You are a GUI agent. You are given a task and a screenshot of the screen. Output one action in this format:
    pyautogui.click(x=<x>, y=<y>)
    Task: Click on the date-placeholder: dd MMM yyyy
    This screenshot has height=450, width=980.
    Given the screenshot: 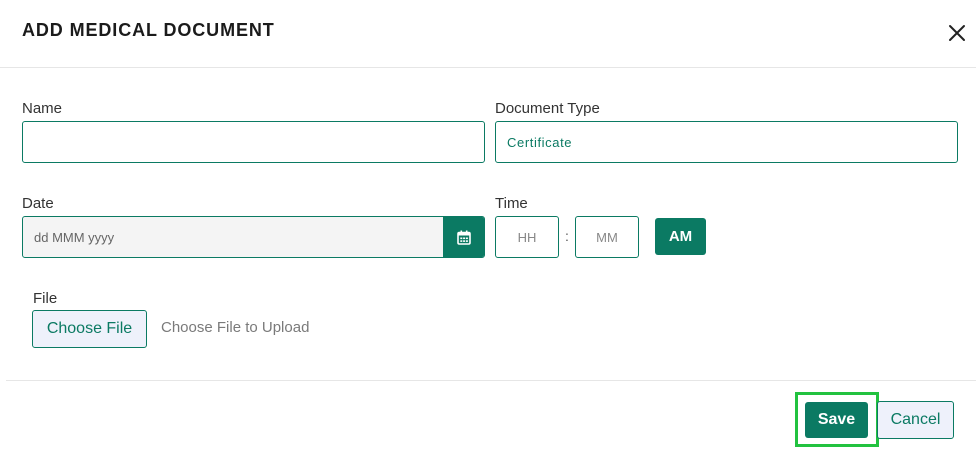 What is the action you would take?
    pyautogui.click(x=74, y=237)
    